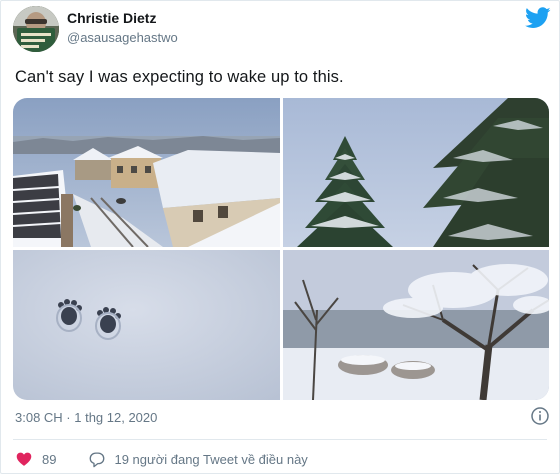 This screenshot has height=474, width=560. Describe the element at coordinates (416, 172) in the screenshot. I see `photo-snowy-firs` at that location.